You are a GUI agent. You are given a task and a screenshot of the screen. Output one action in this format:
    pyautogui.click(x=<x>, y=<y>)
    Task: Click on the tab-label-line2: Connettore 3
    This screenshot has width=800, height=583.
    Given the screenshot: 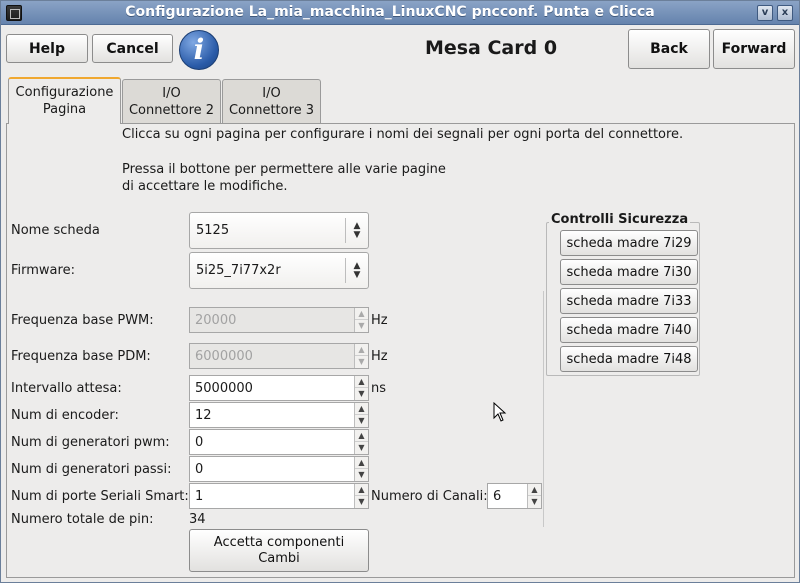 What is the action you would take?
    pyautogui.click(x=271, y=110)
    